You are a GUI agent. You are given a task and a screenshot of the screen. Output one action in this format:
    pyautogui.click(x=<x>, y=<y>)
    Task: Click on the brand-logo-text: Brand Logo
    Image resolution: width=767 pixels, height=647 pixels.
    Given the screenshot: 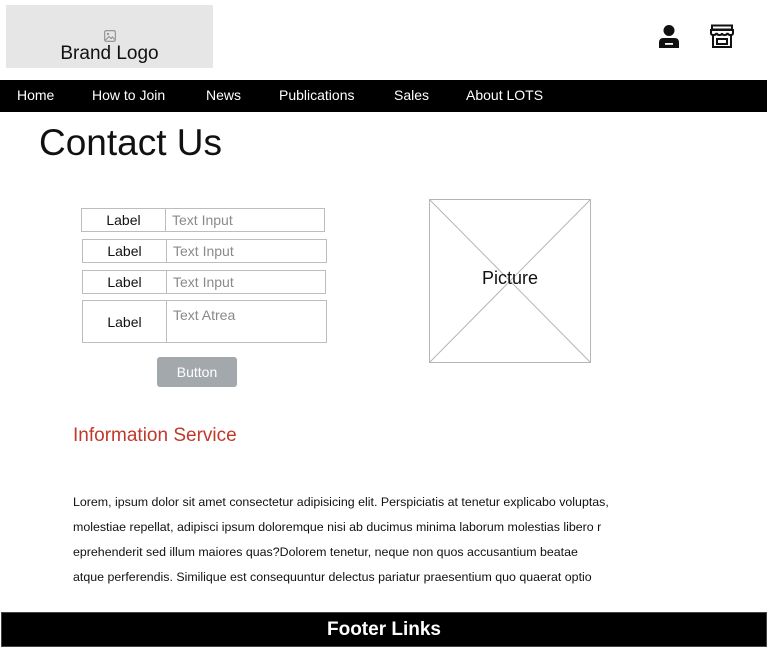 What is the action you would take?
    pyautogui.click(x=109, y=53)
    